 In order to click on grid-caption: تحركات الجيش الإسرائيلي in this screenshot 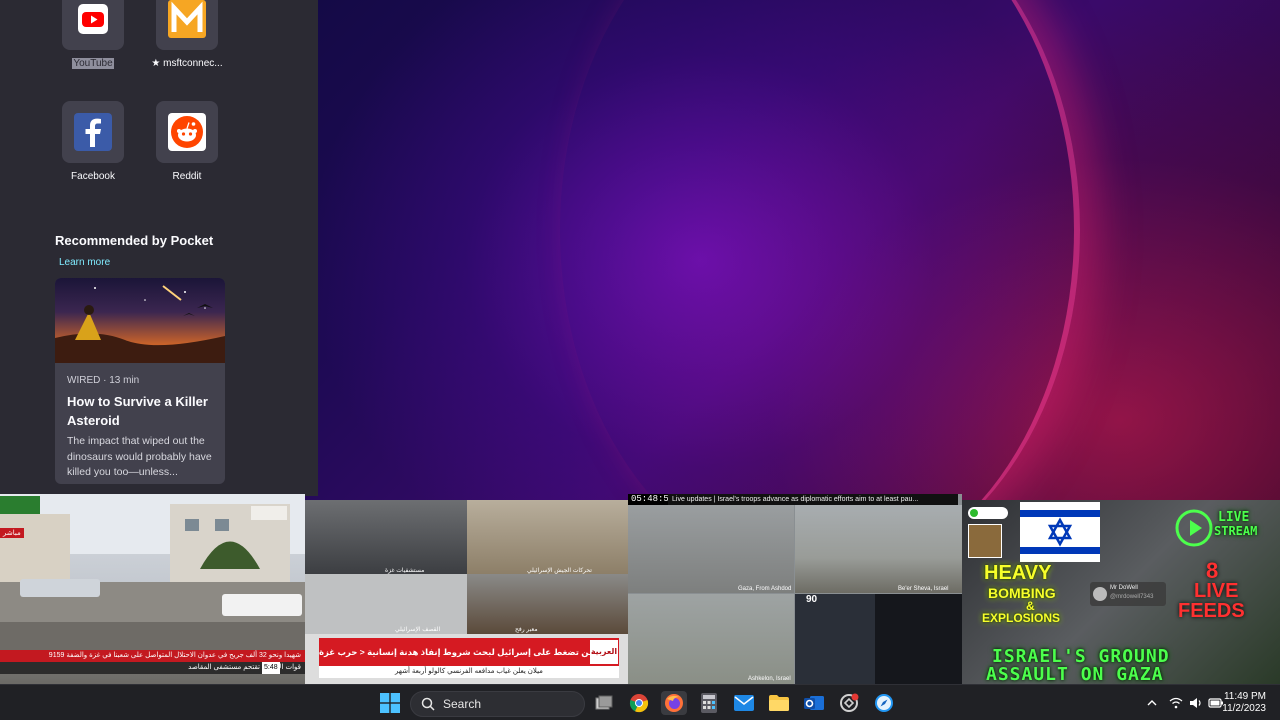, I will do `click(559, 571)`.